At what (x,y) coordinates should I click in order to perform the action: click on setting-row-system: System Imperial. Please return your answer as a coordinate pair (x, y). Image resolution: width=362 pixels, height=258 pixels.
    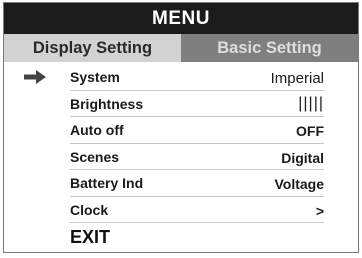
    Looking at the image, I should click on (181, 79).